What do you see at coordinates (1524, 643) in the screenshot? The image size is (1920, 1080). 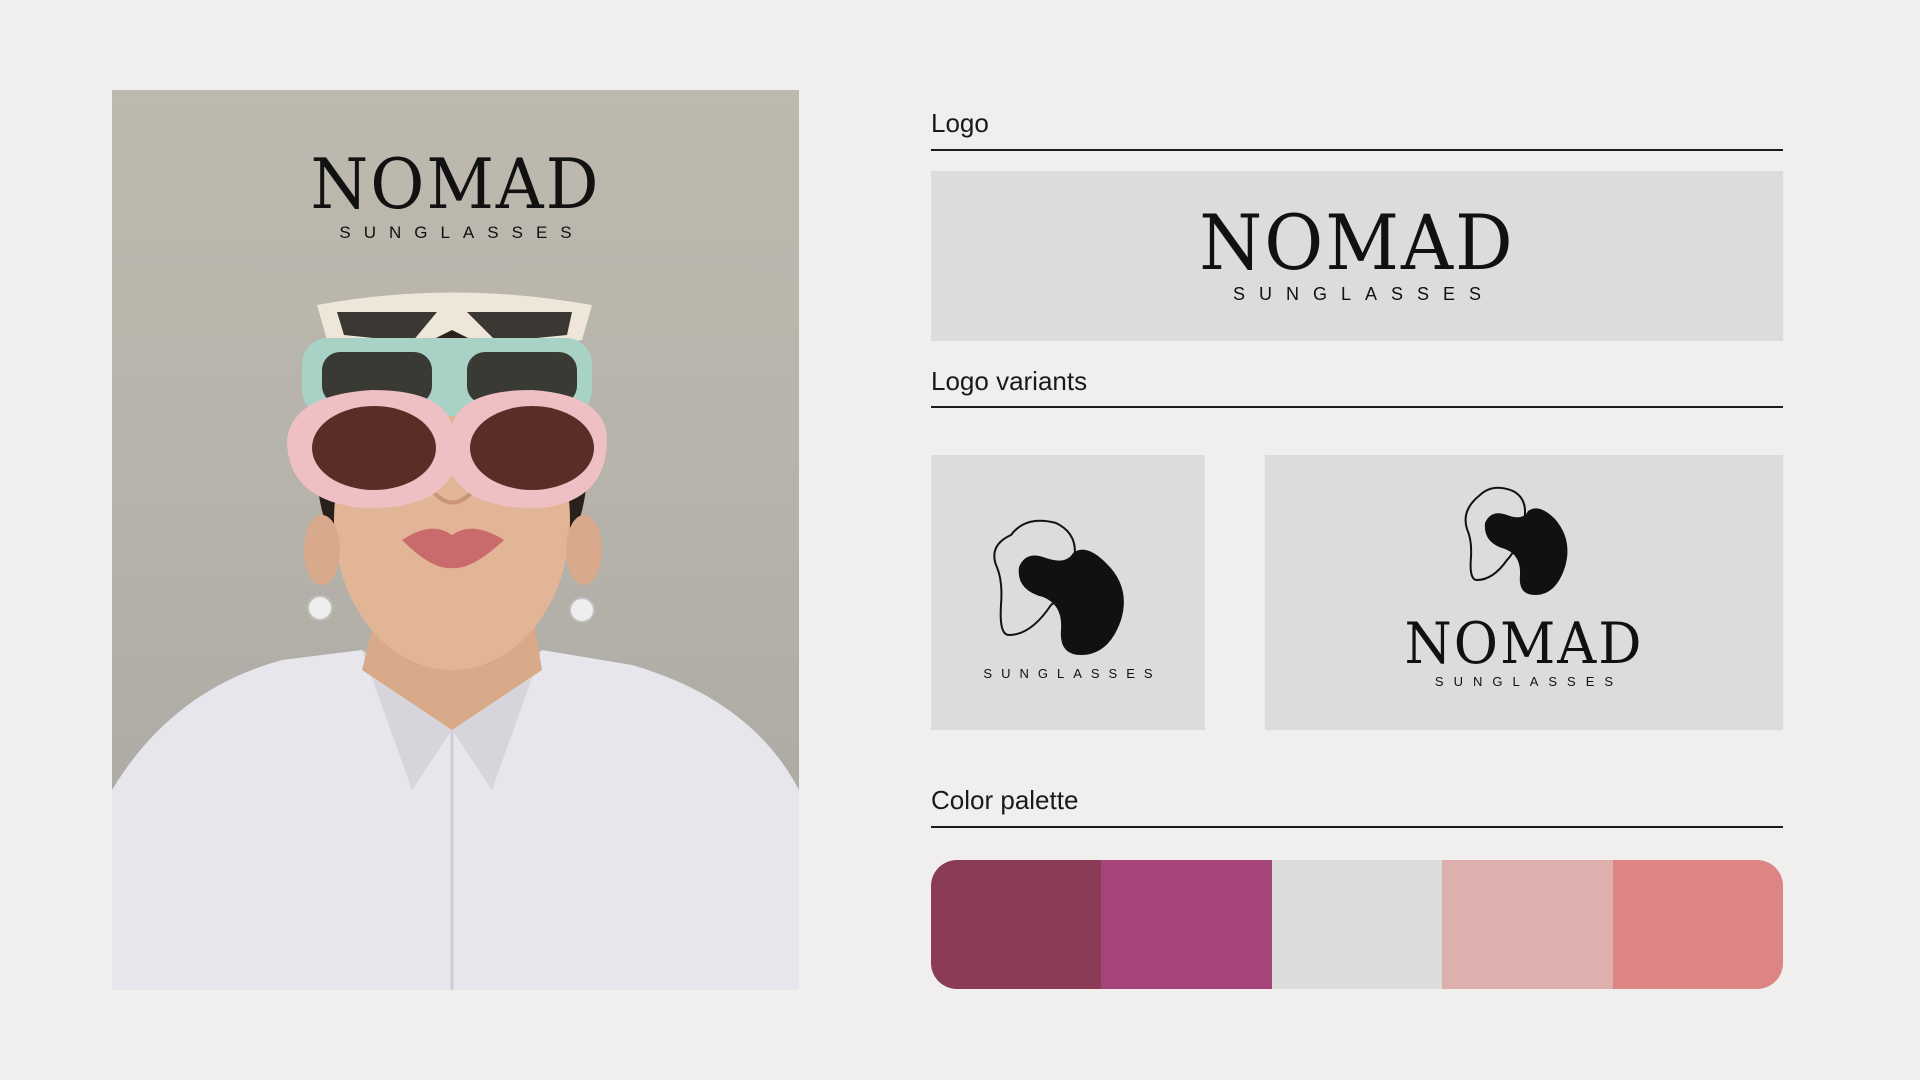 I see `combined-logo-name: NOMAD` at bounding box center [1524, 643].